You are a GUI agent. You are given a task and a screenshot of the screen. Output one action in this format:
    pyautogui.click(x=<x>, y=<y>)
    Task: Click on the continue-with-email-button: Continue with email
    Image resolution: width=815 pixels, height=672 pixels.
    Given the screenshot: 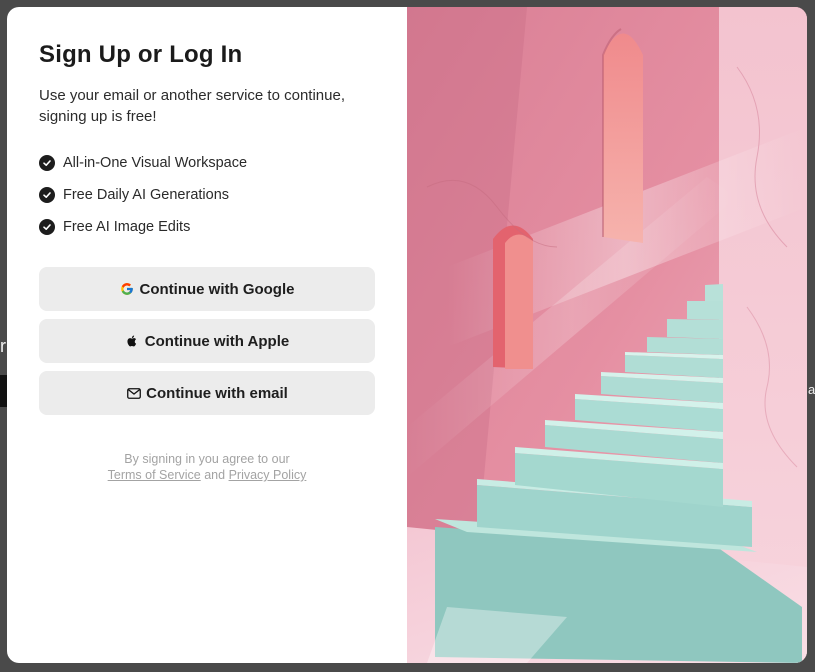 What is the action you would take?
    pyautogui.click(x=207, y=393)
    